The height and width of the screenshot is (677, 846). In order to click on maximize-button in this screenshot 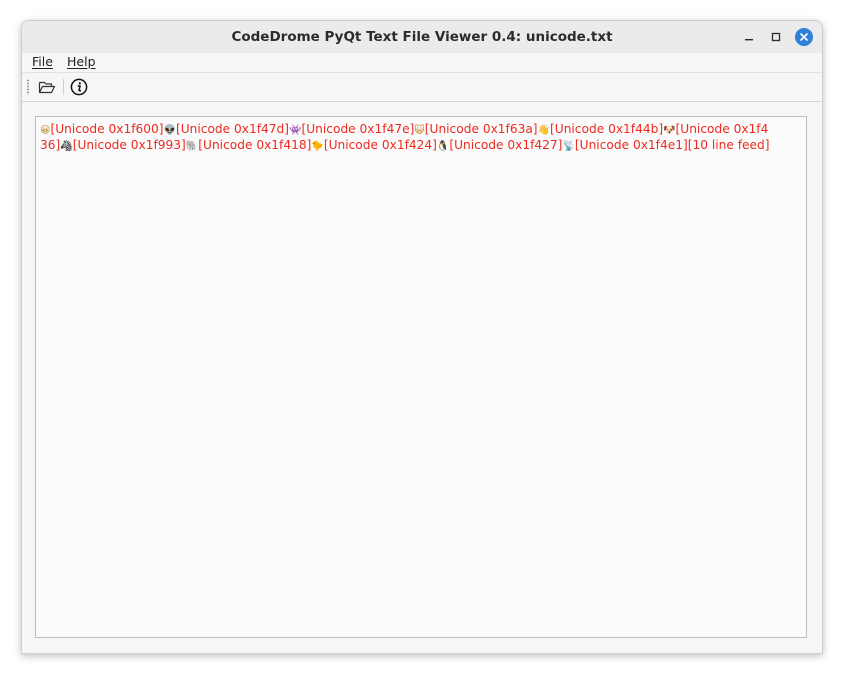, I will do `click(776, 37)`.